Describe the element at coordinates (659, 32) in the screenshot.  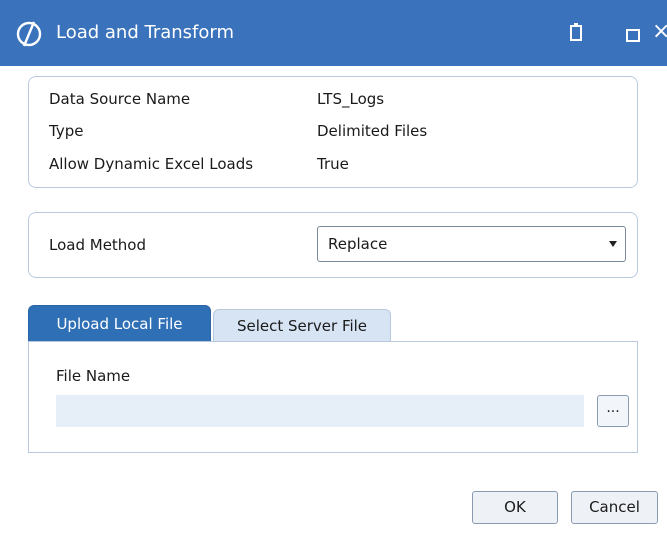
I see `close-icon: ×` at that location.